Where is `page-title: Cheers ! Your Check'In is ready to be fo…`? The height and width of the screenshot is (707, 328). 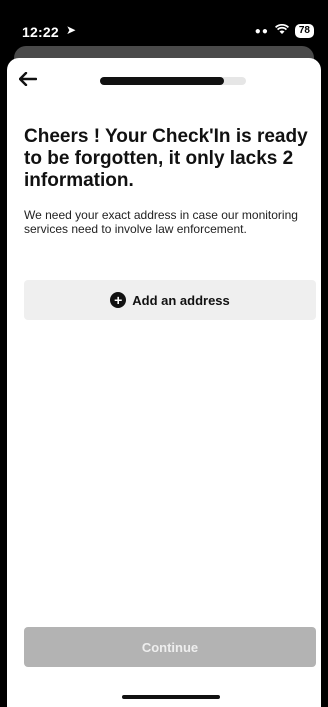
page-title: Cheers ! Your Check'In is ready to be fo… is located at coordinates (166, 158).